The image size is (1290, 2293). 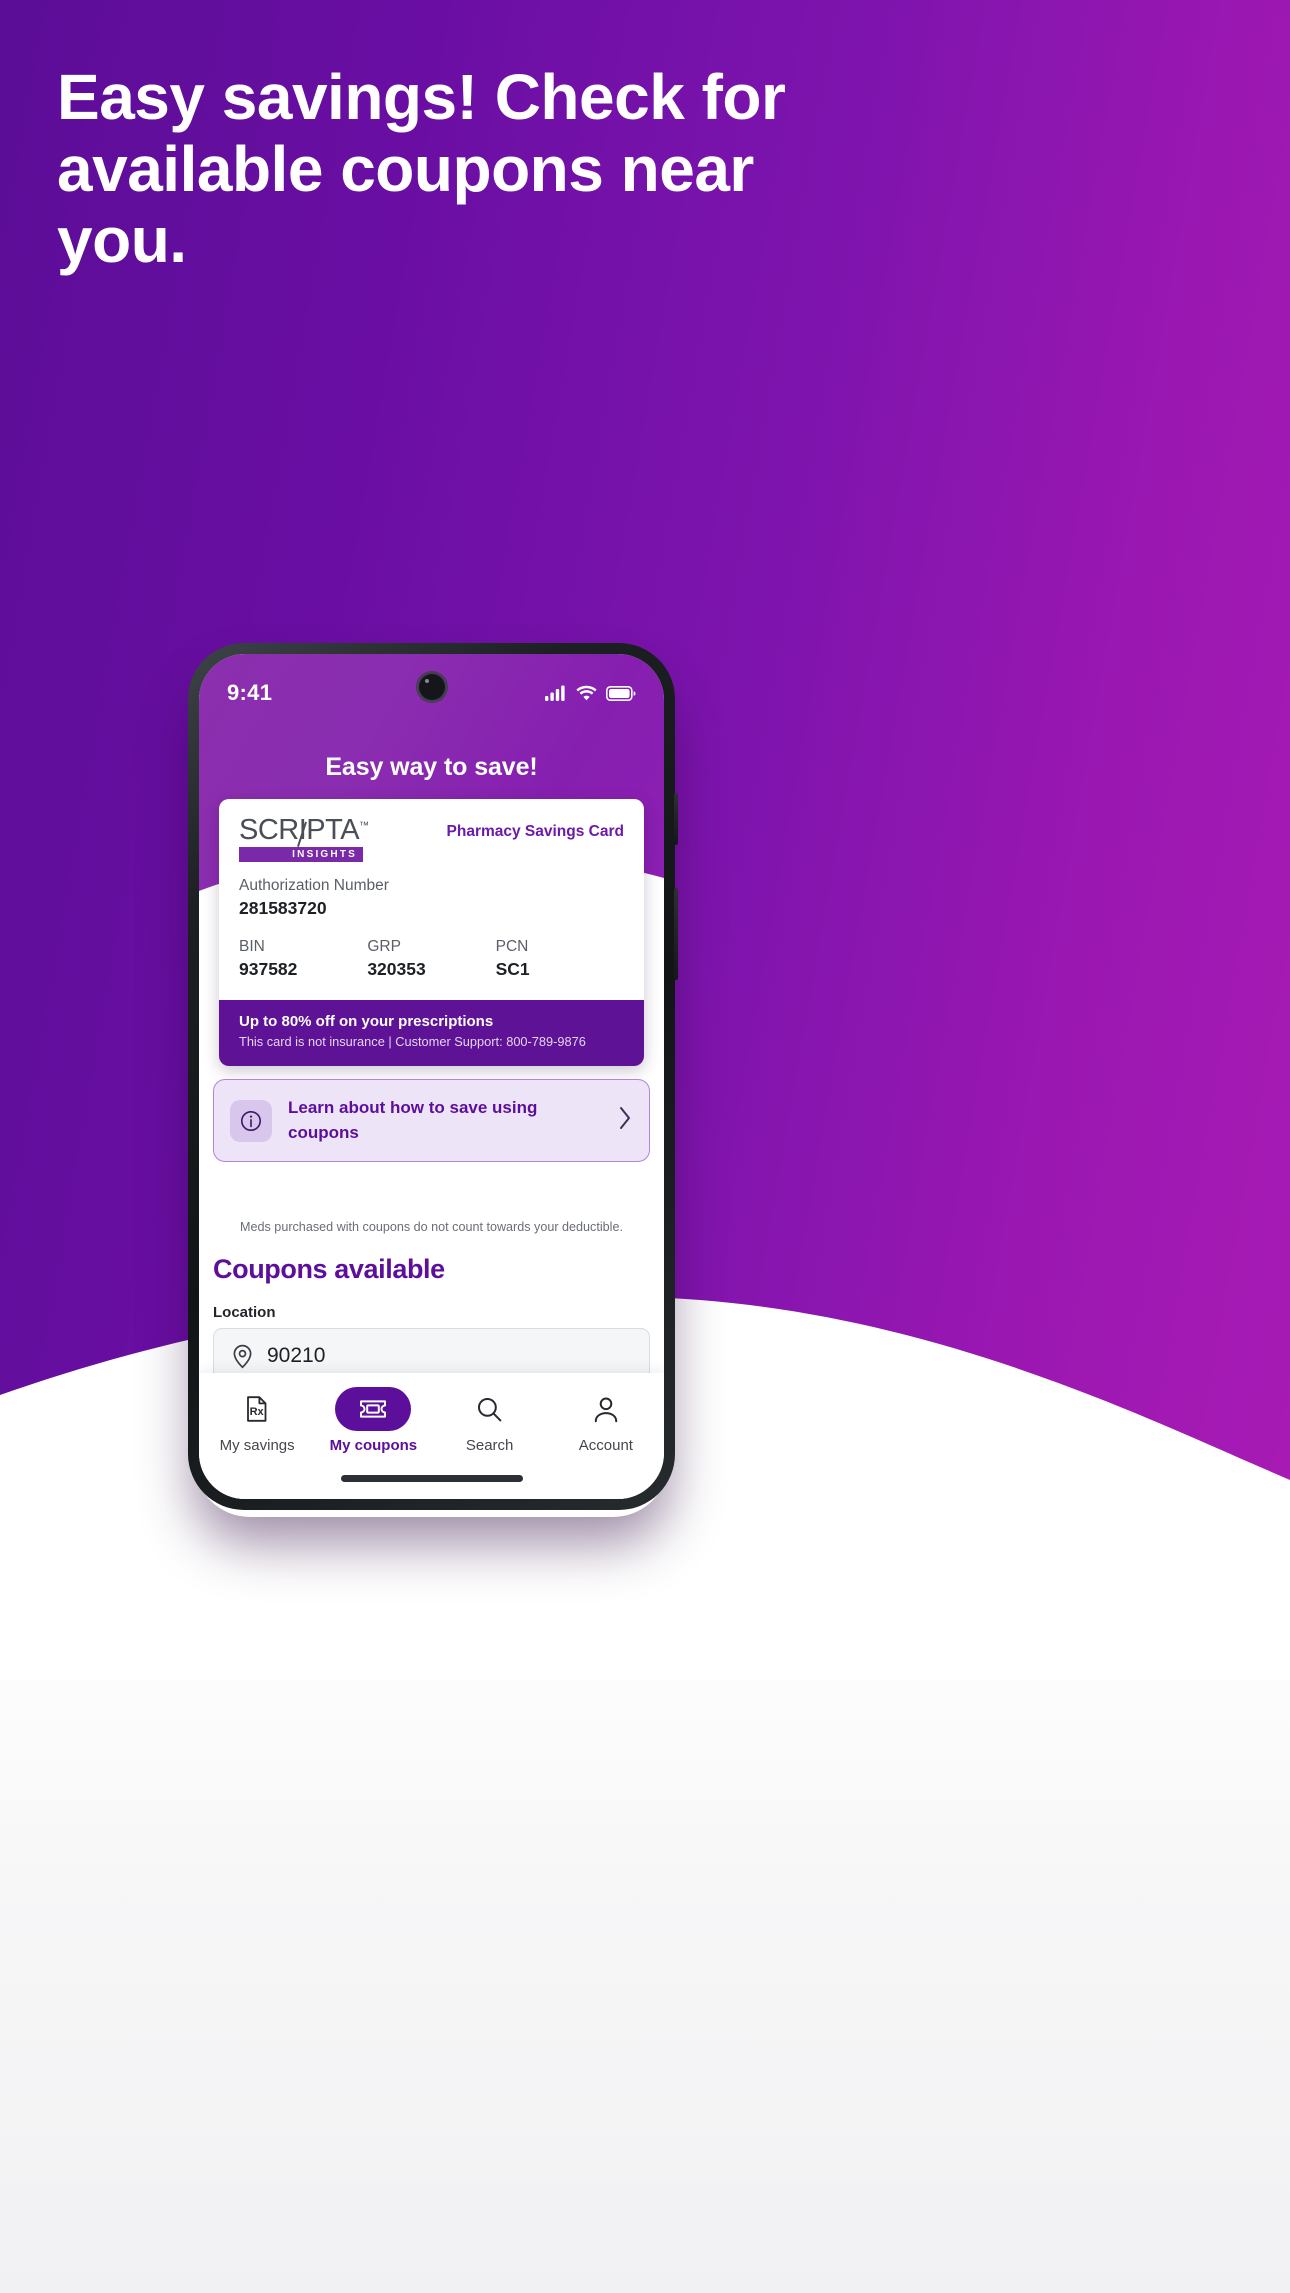 I want to click on person-icon, so click(x=606, y=1409).